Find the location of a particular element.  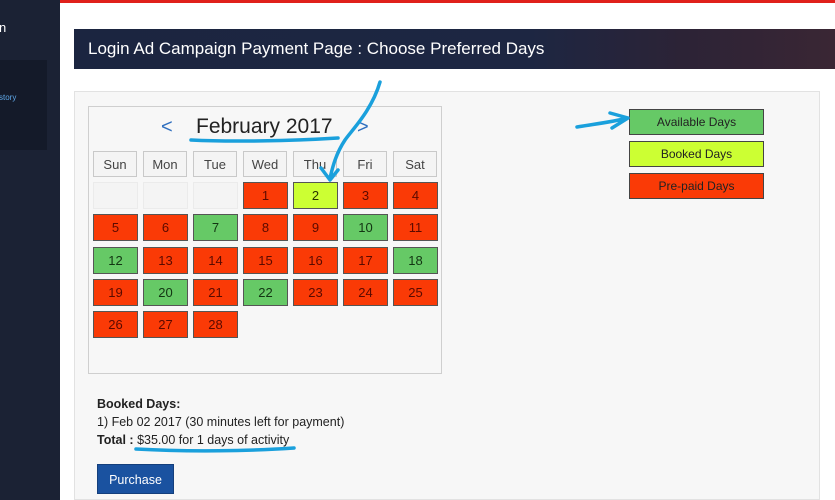

calendar-day-17: 17 is located at coordinates (365, 260).